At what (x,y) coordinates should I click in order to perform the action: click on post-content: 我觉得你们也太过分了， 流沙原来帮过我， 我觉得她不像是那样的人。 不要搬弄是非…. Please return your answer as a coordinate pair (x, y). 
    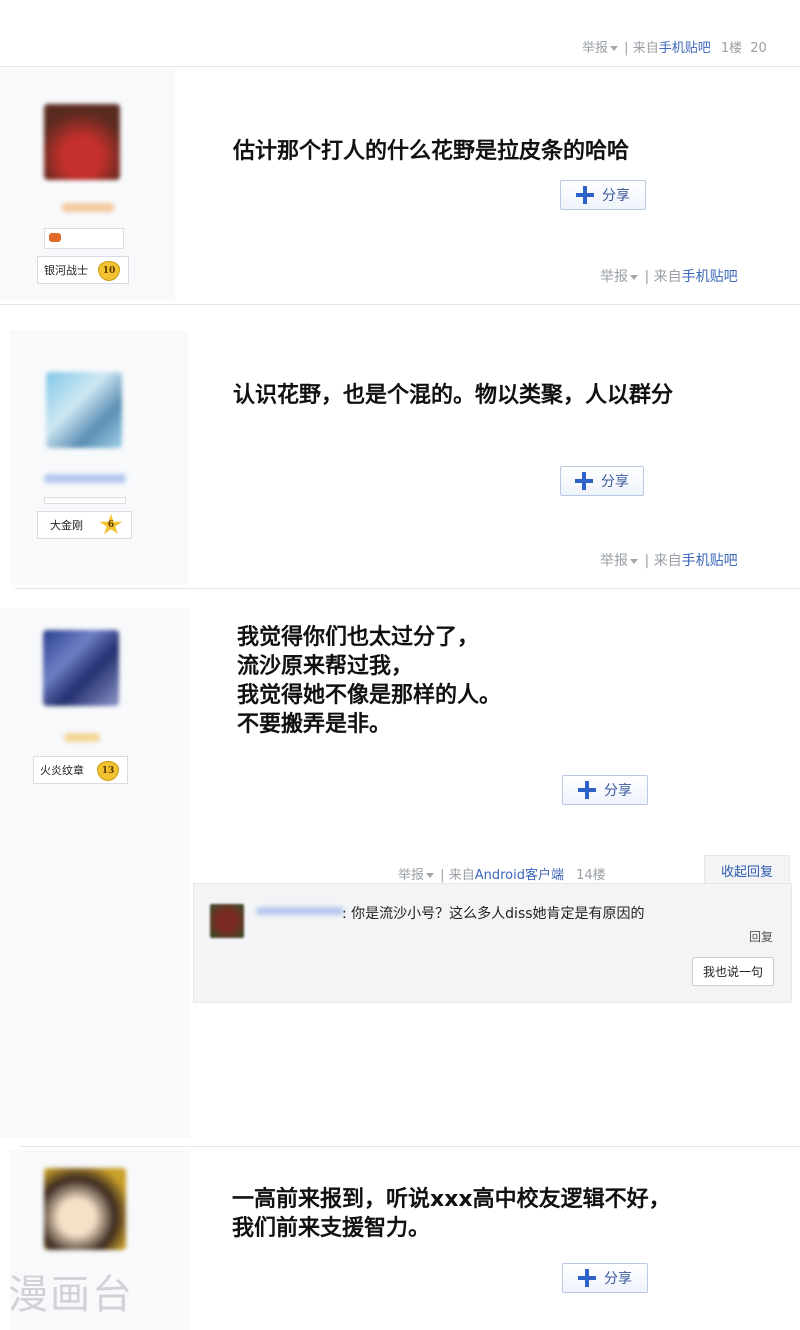
    Looking at the image, I should click on (369, 681).